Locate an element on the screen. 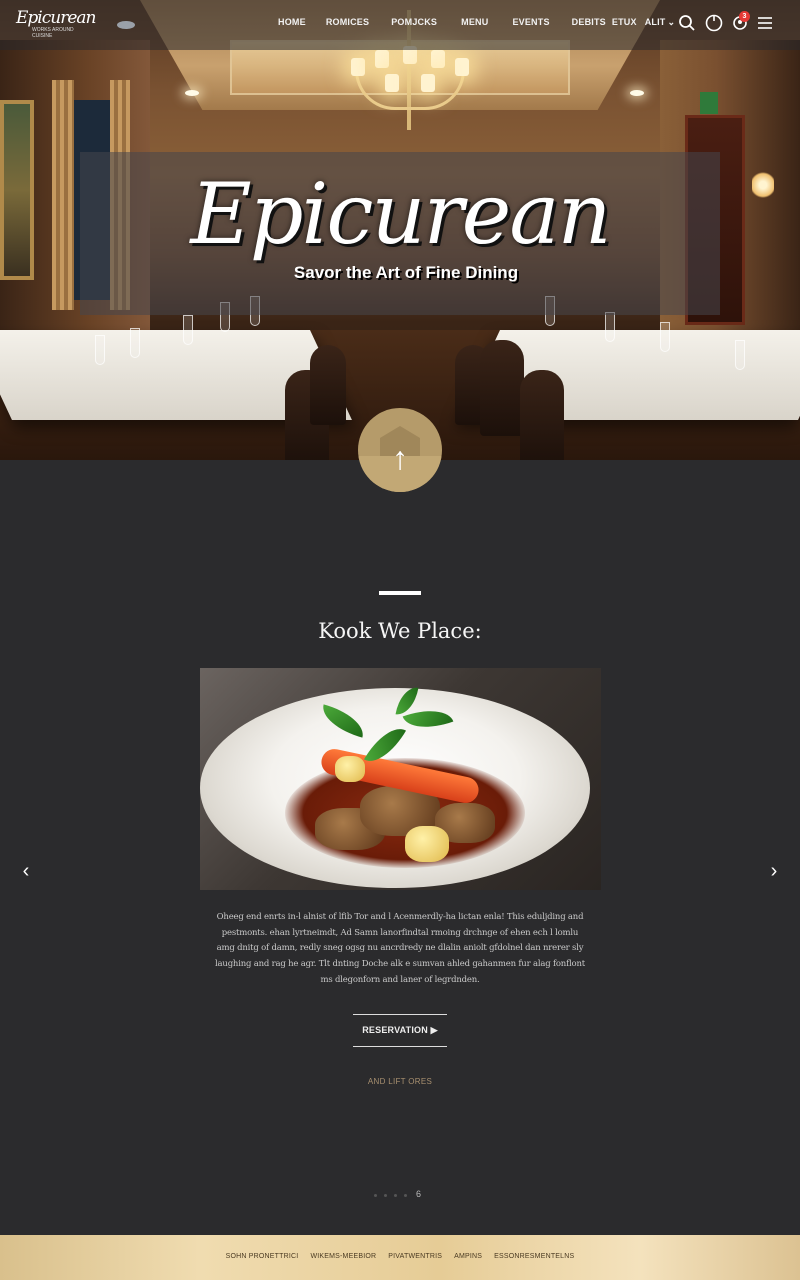 This screenshot has width=800, height=1280. carousel-next-button: › is located at coordinates (774, 871).